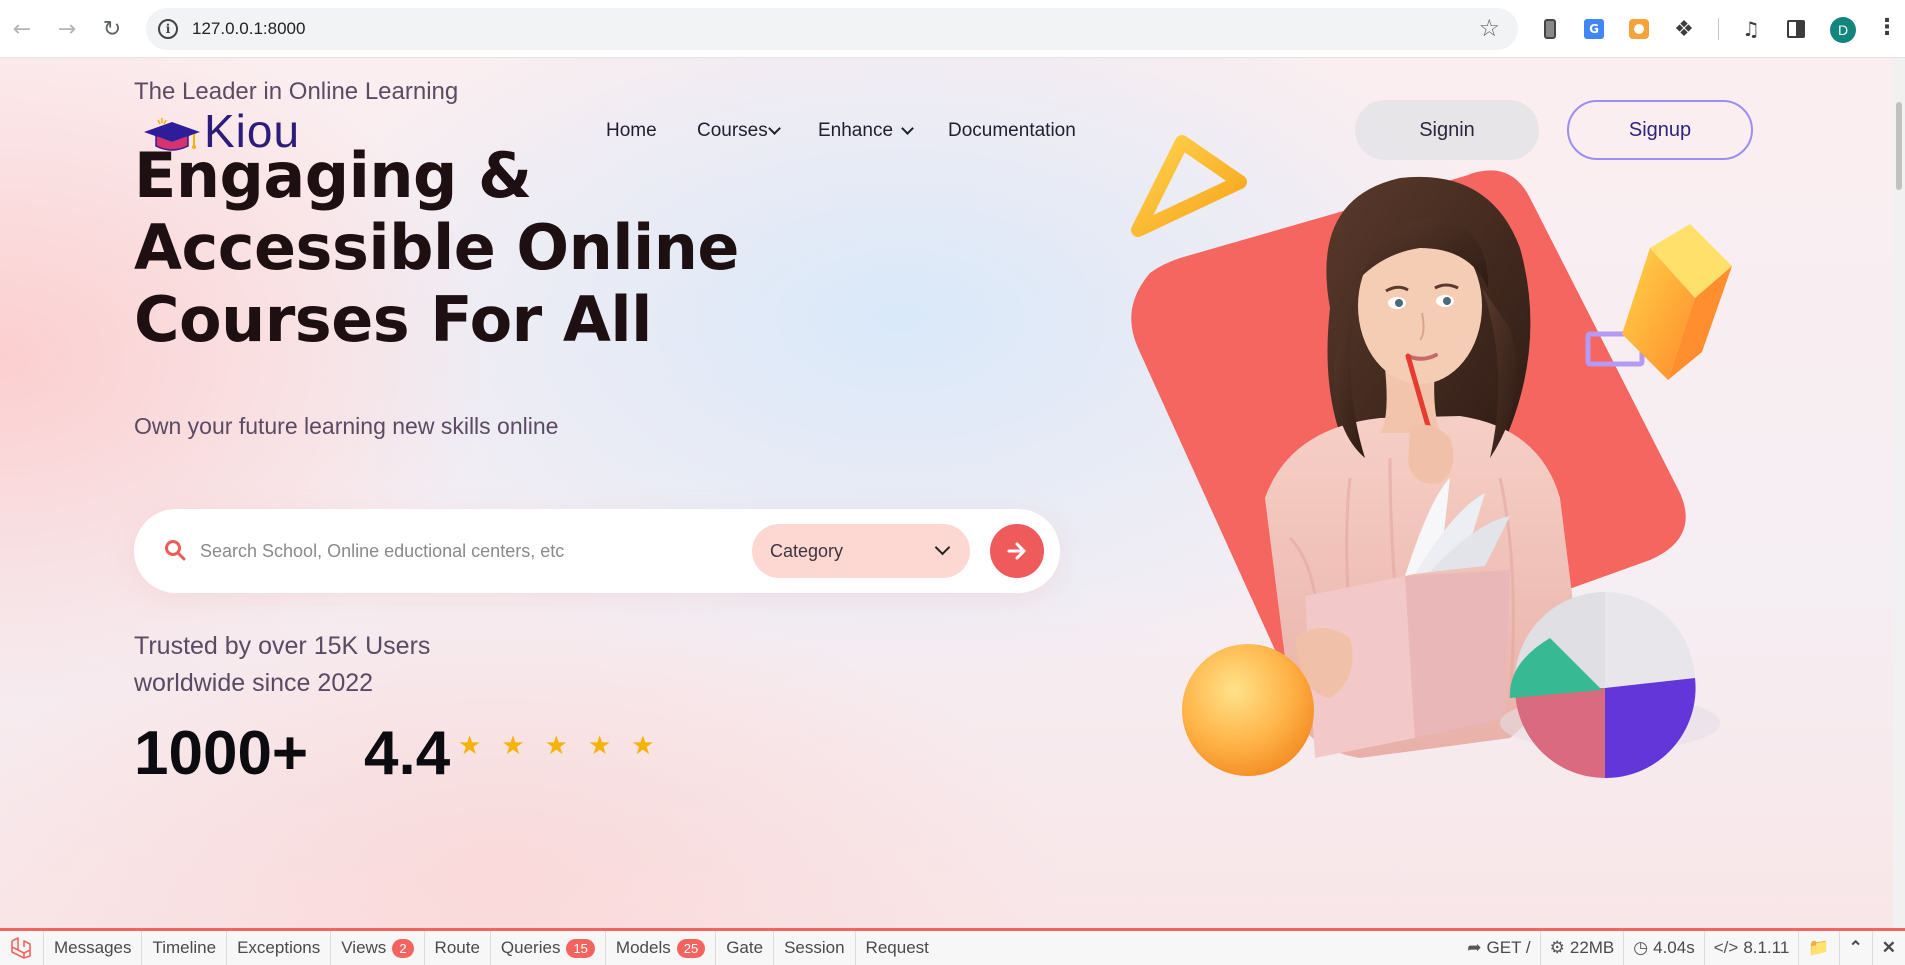 The width and height of the screenshot is (1905, 965). What do you see at coordinates (22, 29) in the screenshot?
I see `back-icon: ←` at bounding box center [22, 29].